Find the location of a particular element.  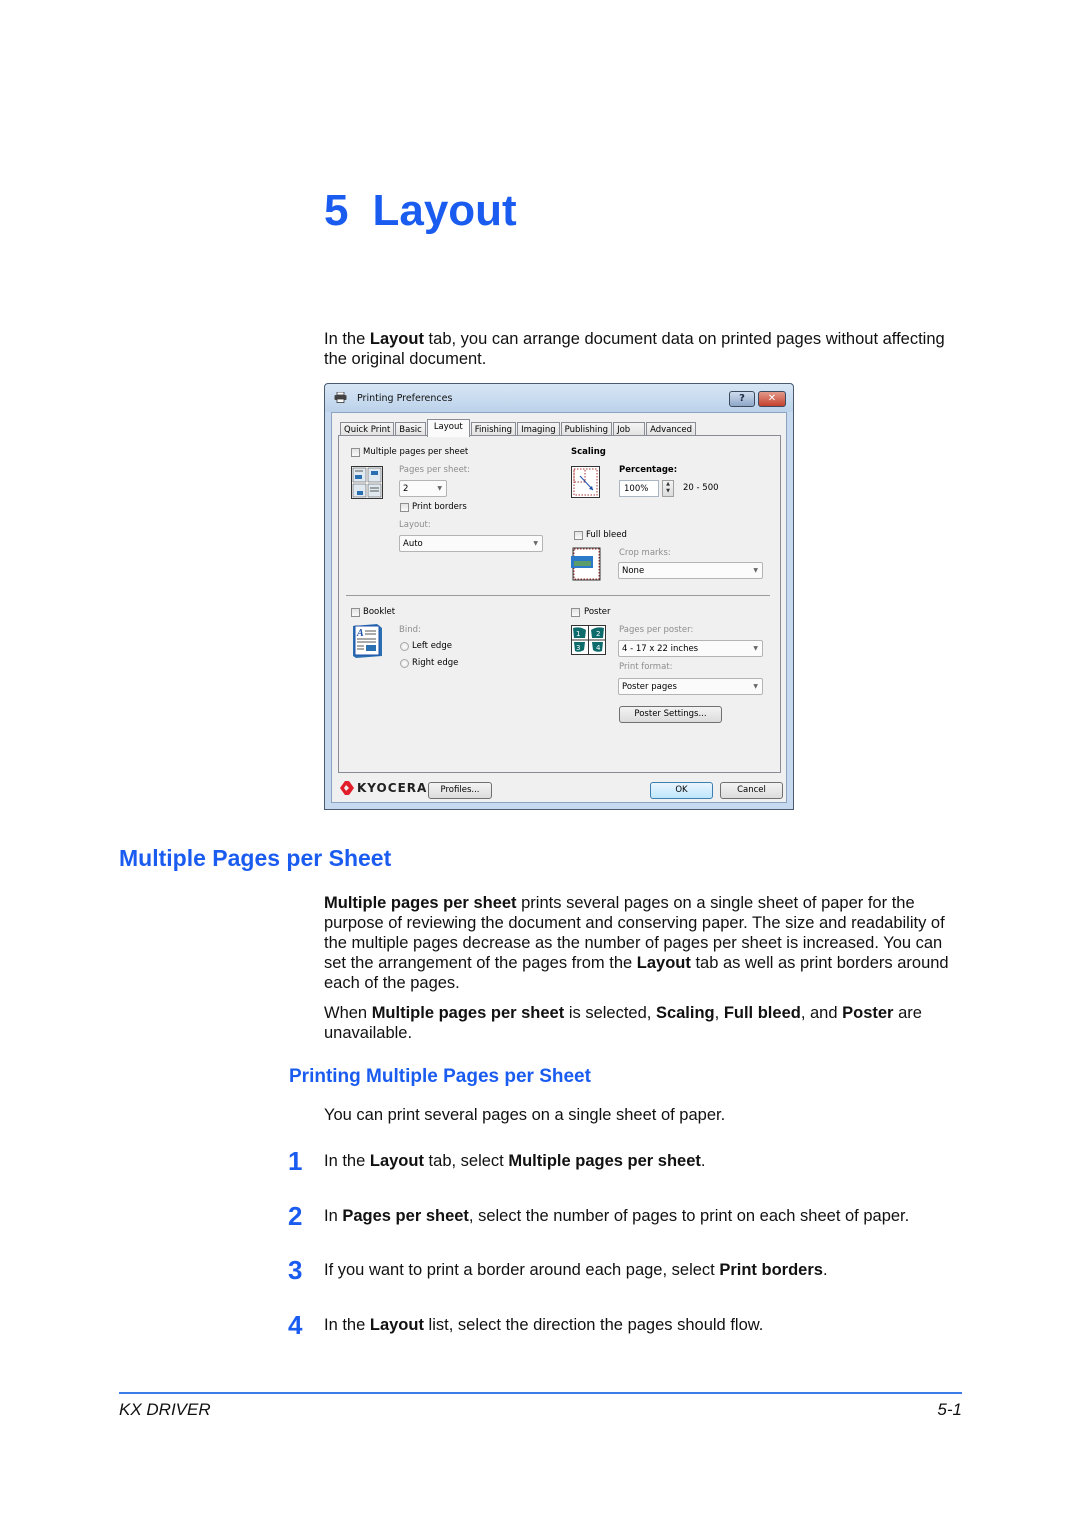

svg-text: A is located at coordinates (360, 633).